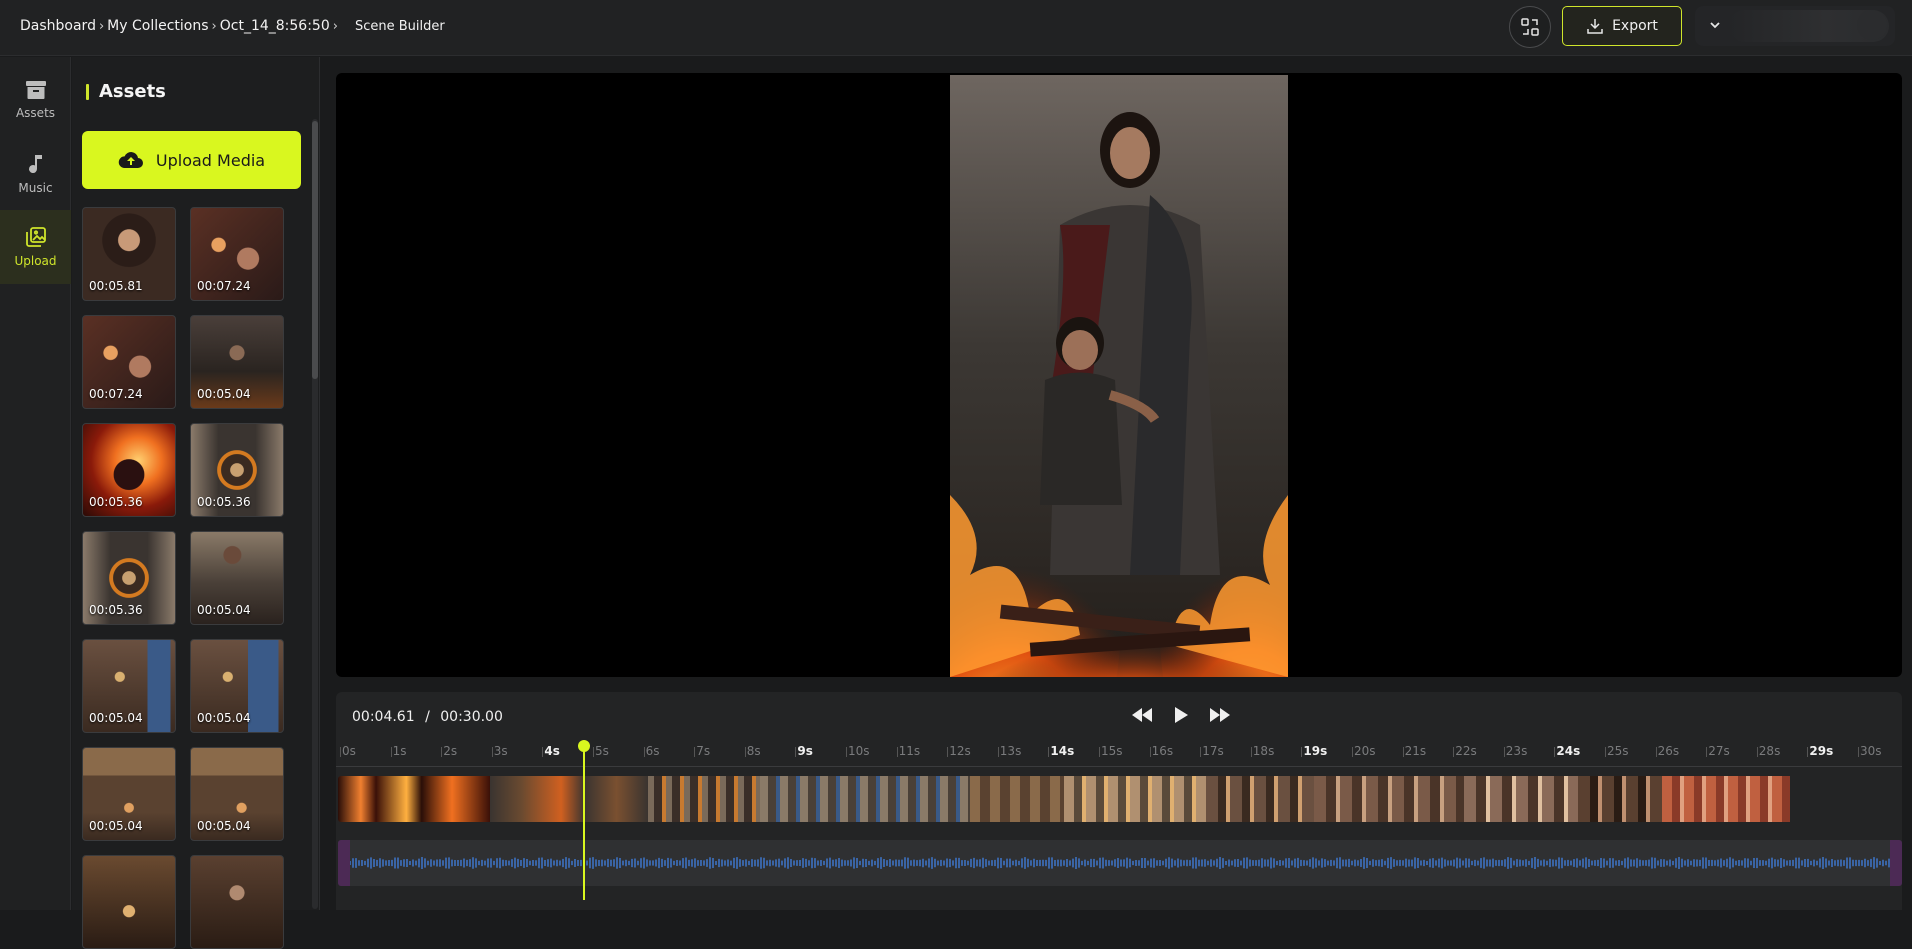 The height and width of the screenshot is (949, 1912). I want to click on rewind-icon, so click(1142, 715).